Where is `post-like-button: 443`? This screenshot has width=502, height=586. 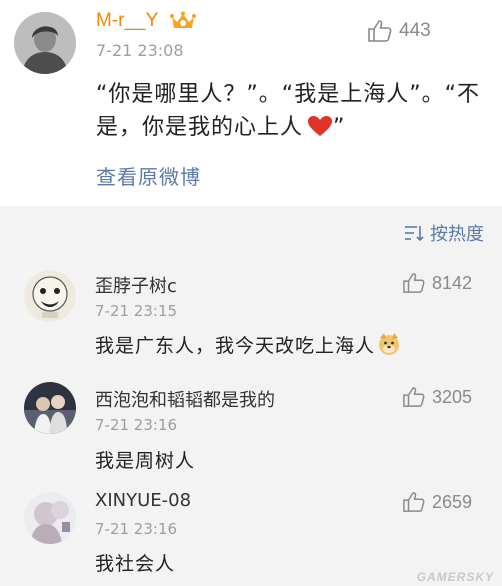 post-like-button: 443 is located at coordinates (399, 31).